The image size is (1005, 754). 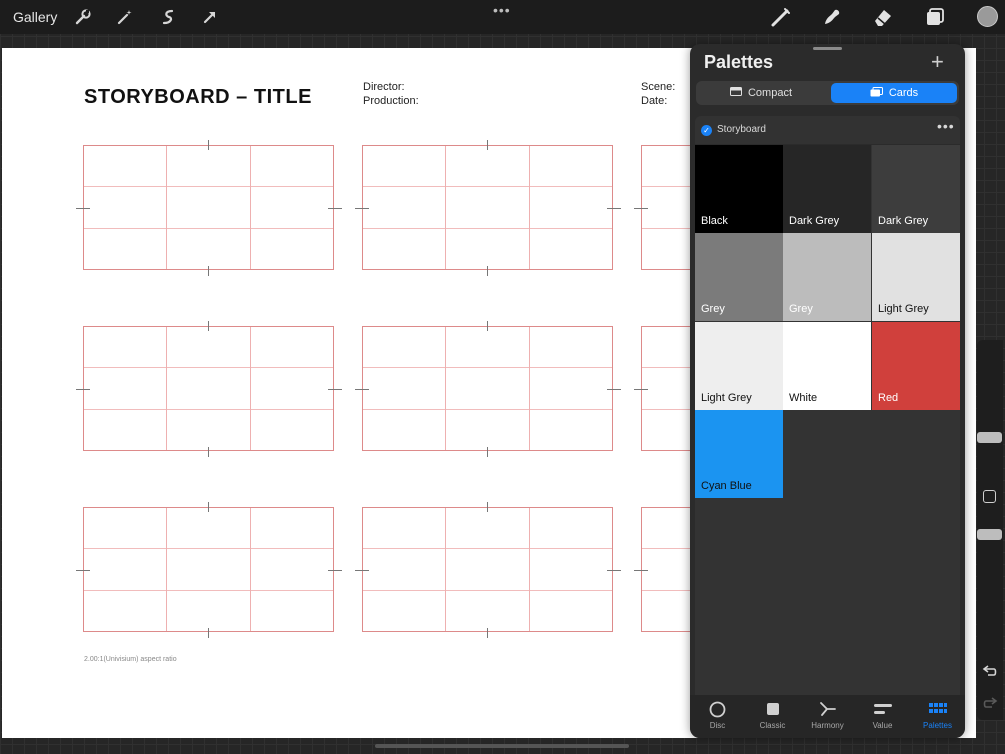 I want to click on tab-disc-label: Disc, so click(x=717, y=725).